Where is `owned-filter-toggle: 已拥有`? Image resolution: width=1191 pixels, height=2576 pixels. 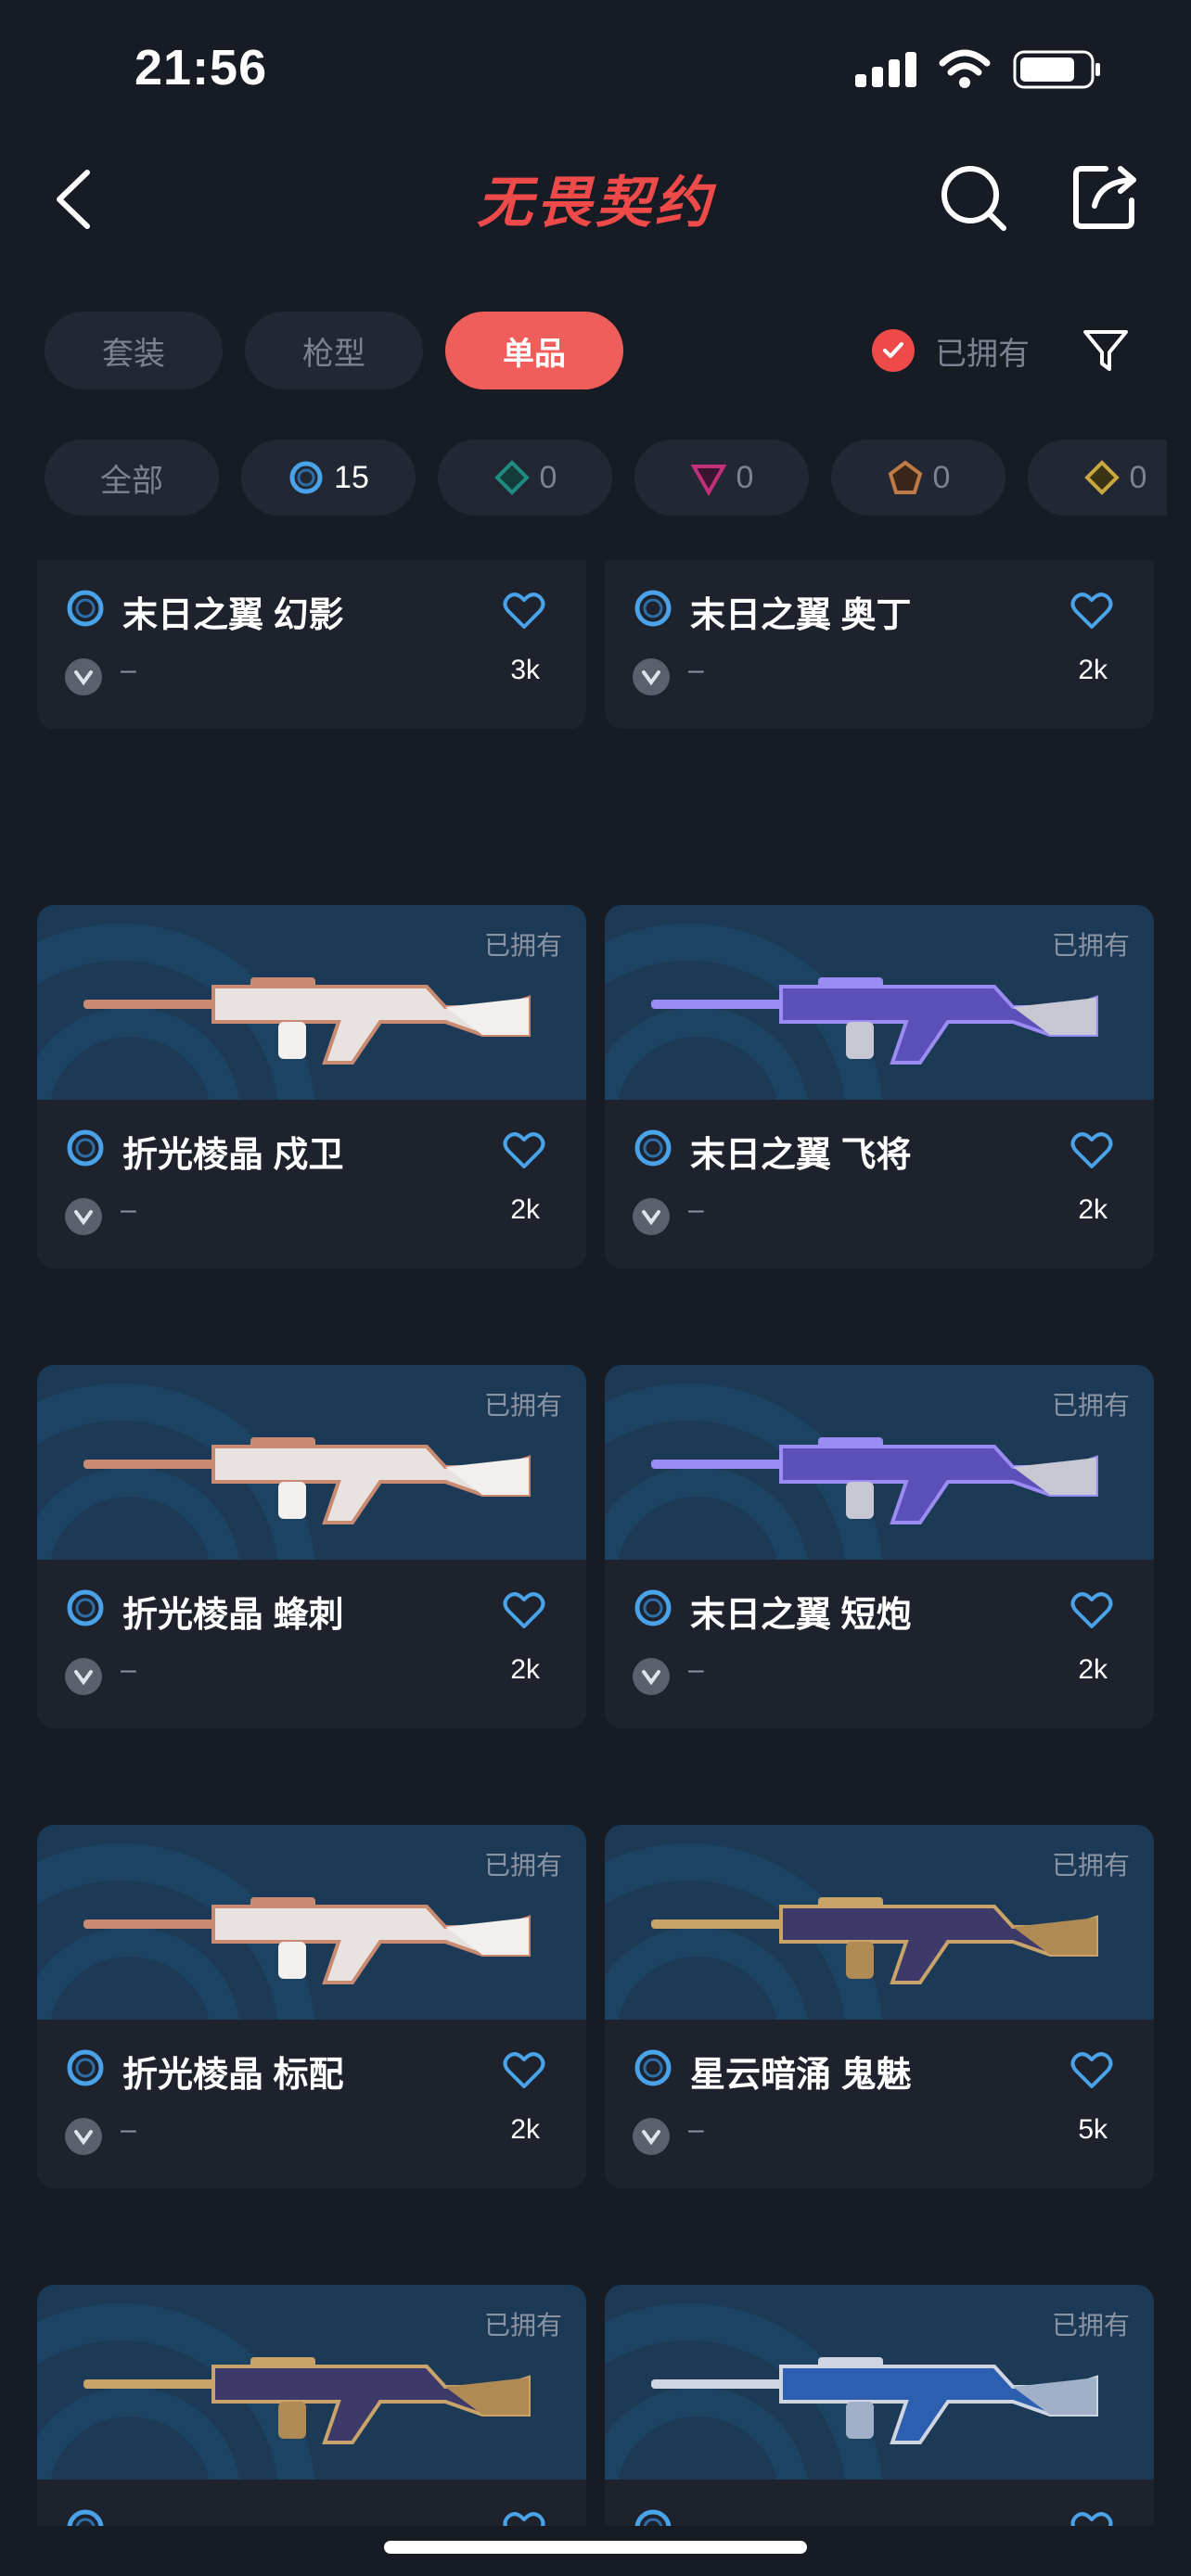 owned-filter-toggle: 已拥有 is located at coordinates (951, 350).